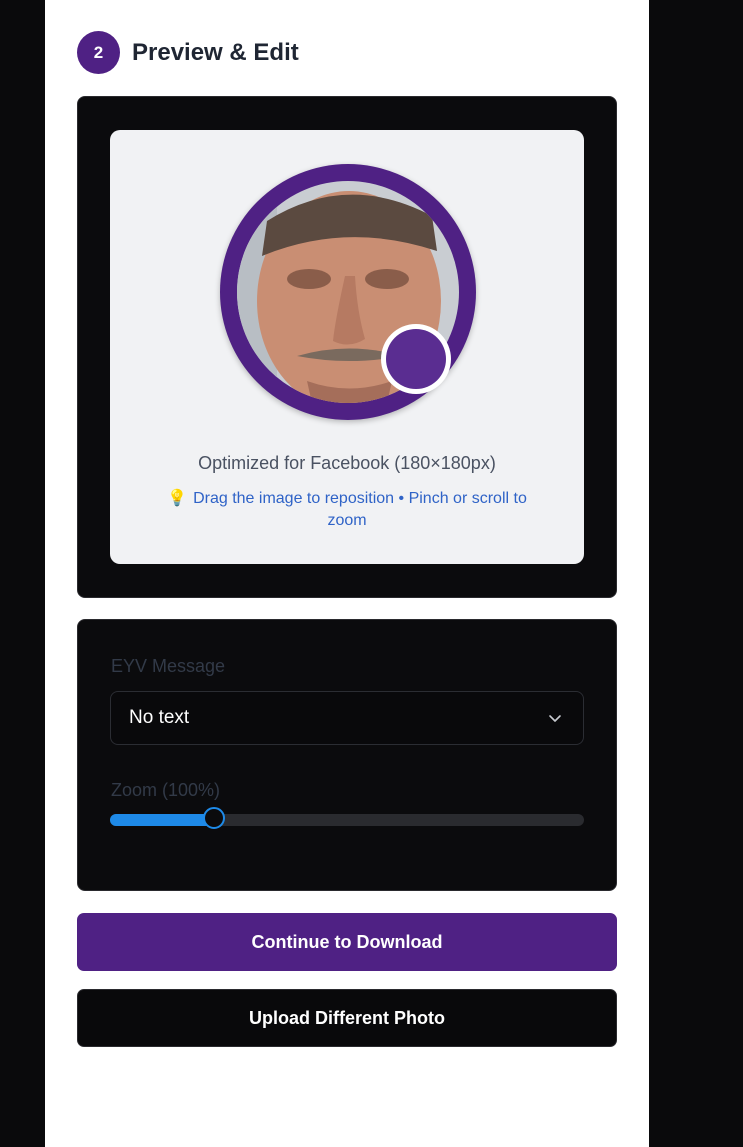 Image resolution: width=743 pixels, height=1147 pixels. Describe the element at coordinates (177, 498) in the screenshot. I see `lightbulb-icon: 💡` at that location.